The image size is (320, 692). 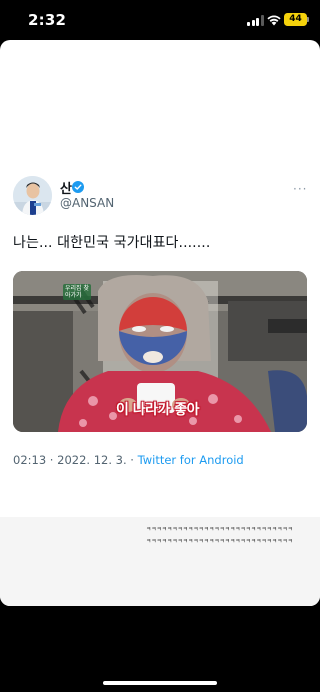 What do you see at coordinates (300, 189) in the screenshot?
I see `more-options-icon: ···` at bounding box center [300, 189].